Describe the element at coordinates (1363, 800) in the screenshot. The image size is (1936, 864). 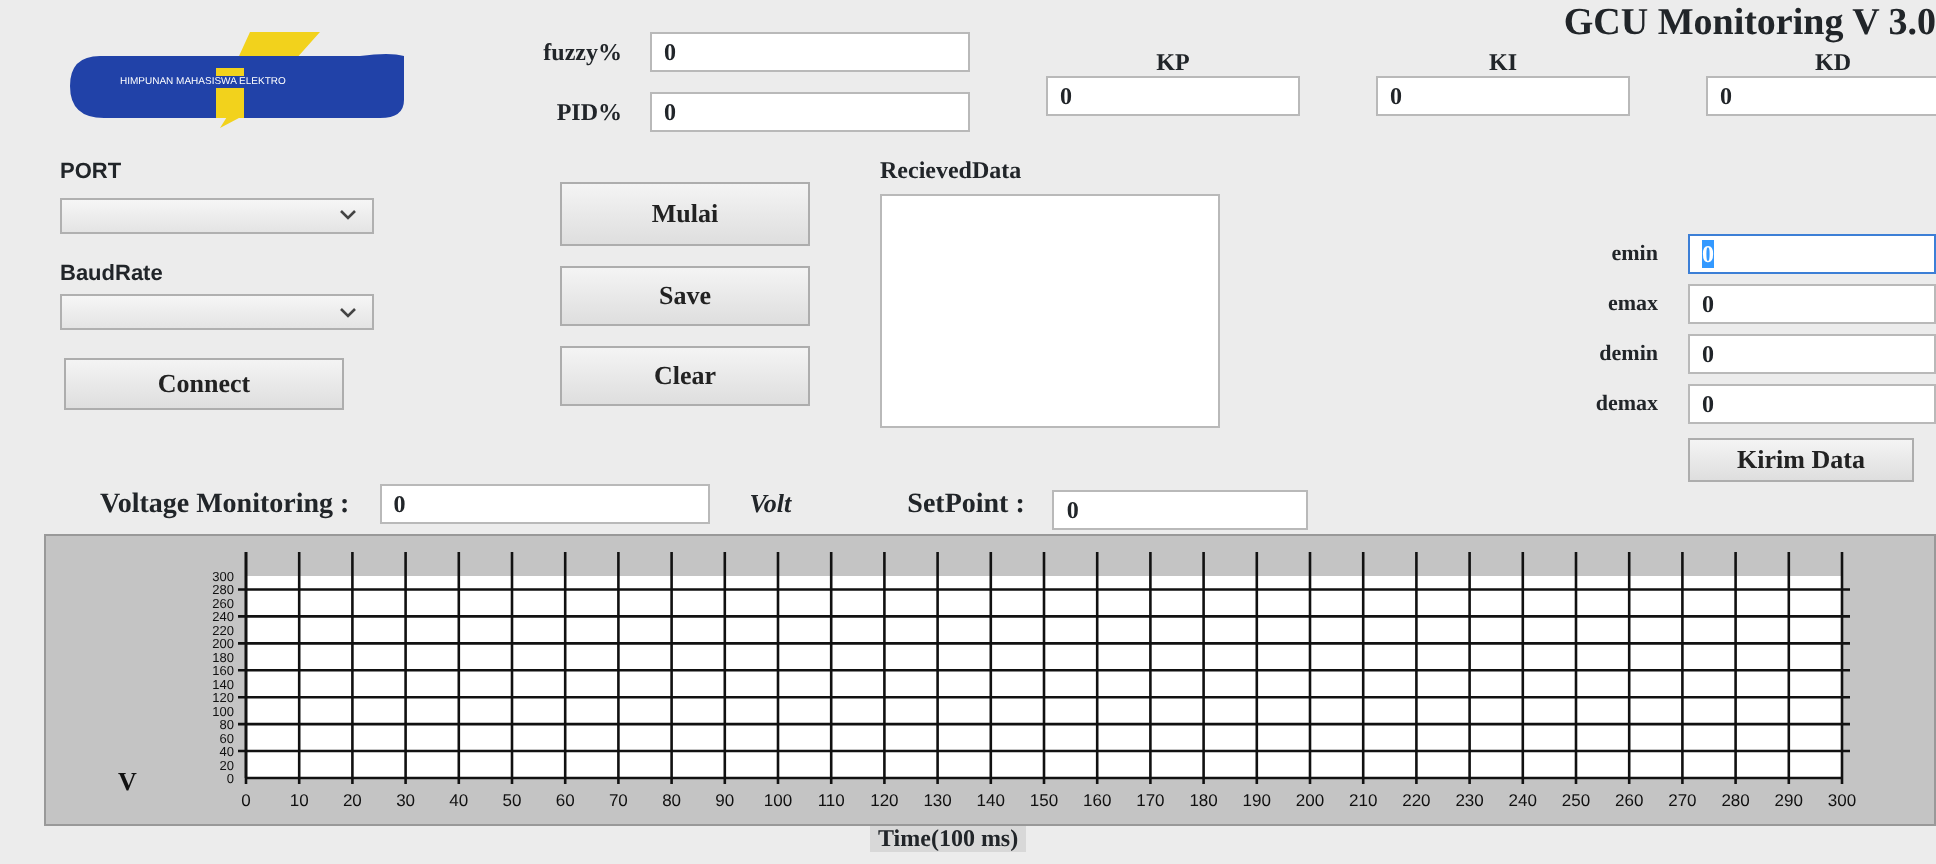
I see `tick-label: 210` at that location.